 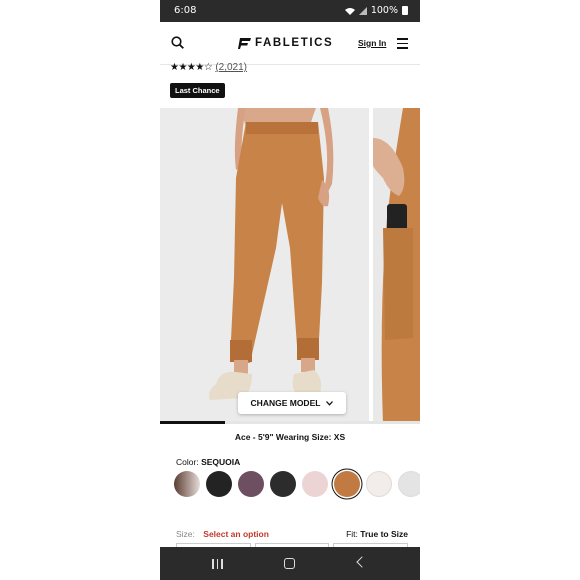 I want to click on size-label: Size:, so click(x=185, y=534).